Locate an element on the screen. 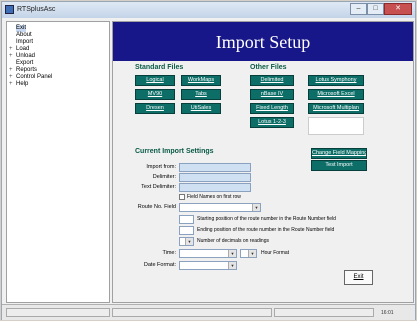 The width and height of the screenshot is (417, 321). close-button: ✕ is located at coordinates (398, 9).